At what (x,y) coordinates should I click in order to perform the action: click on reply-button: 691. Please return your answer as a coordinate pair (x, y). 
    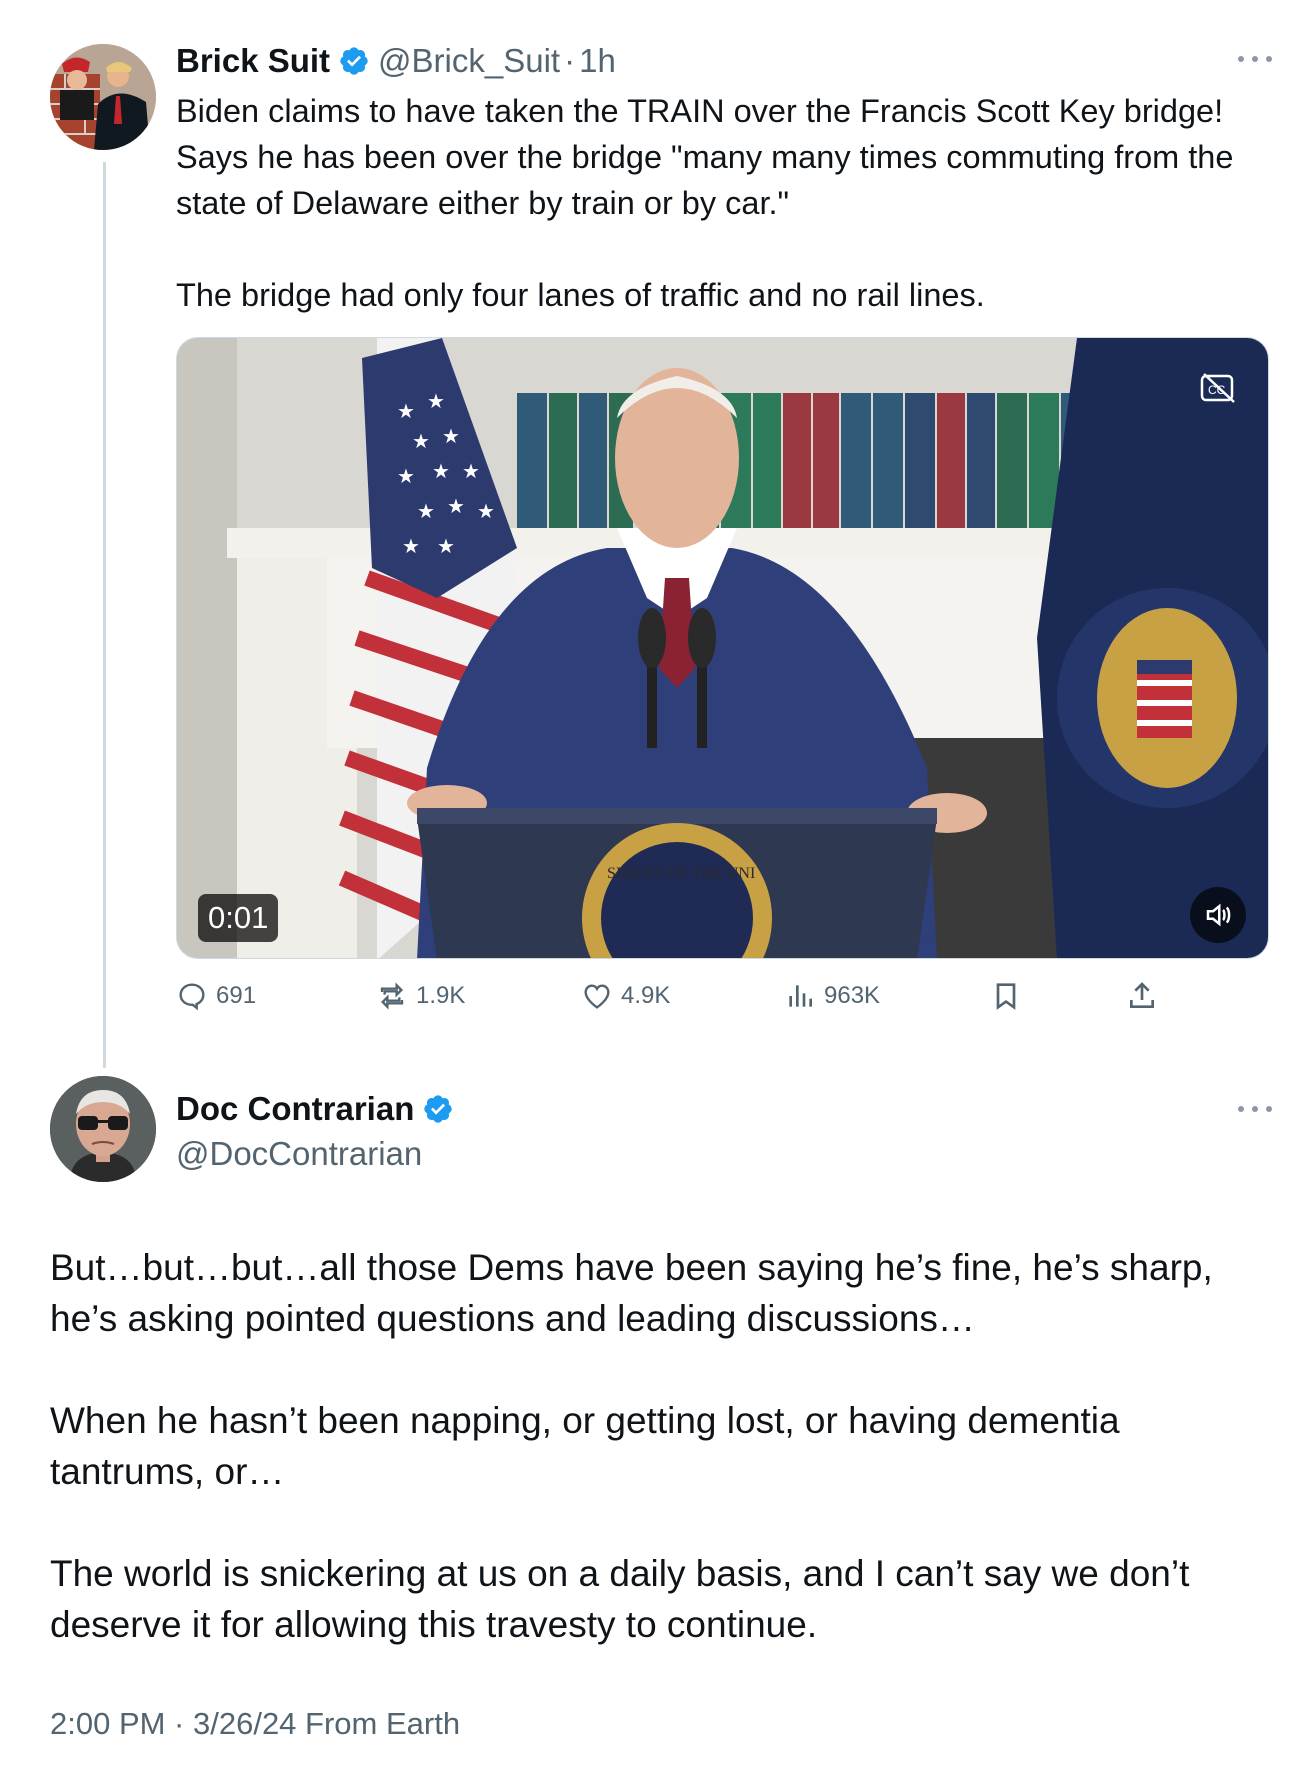
    Looking at the image, I should click on (216, 996).